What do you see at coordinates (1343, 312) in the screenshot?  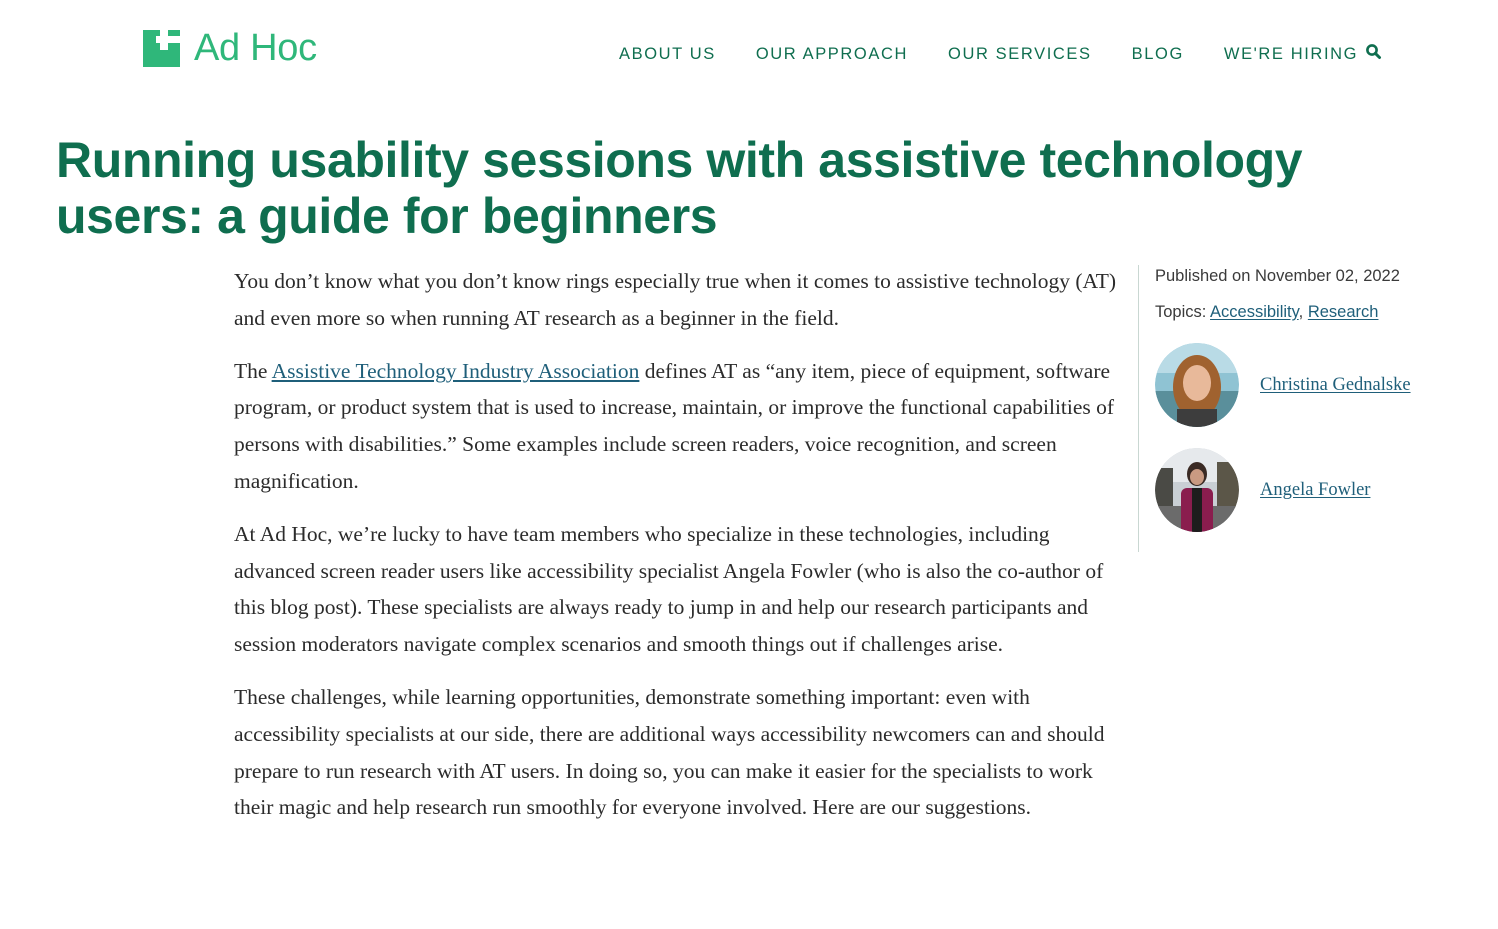 I see `topic-research-link: Research` at bounding box center [1343, 312].